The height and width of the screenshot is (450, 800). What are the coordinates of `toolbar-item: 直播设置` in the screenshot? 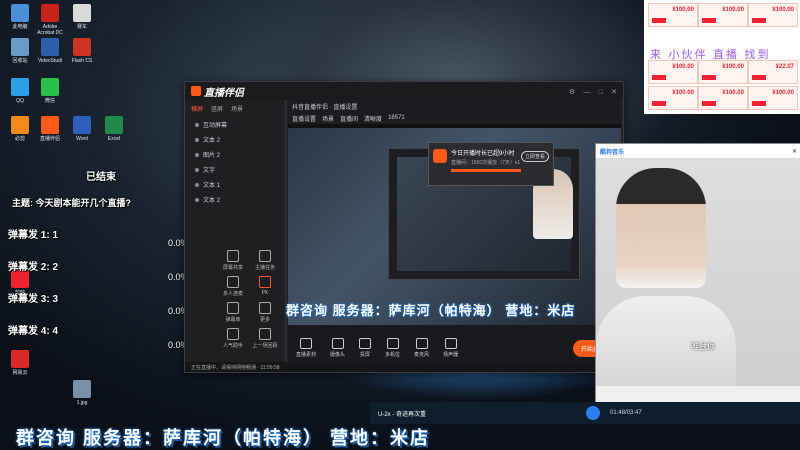 It's located at (304, 118).